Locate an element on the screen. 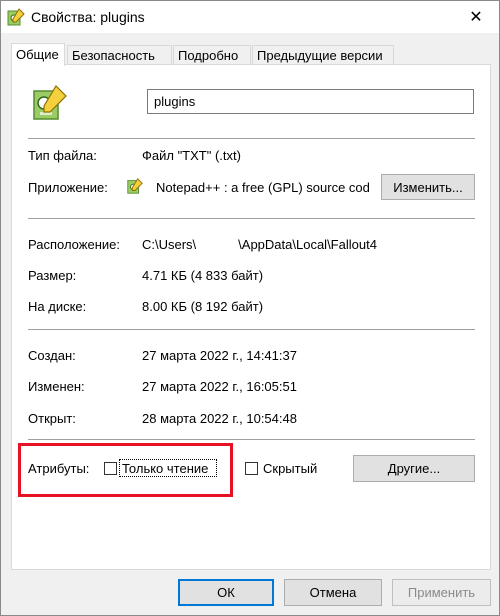 The height and width of the screenshot is (616, 500). hidden-label: Скрытый is located at coordinates (290, 468).